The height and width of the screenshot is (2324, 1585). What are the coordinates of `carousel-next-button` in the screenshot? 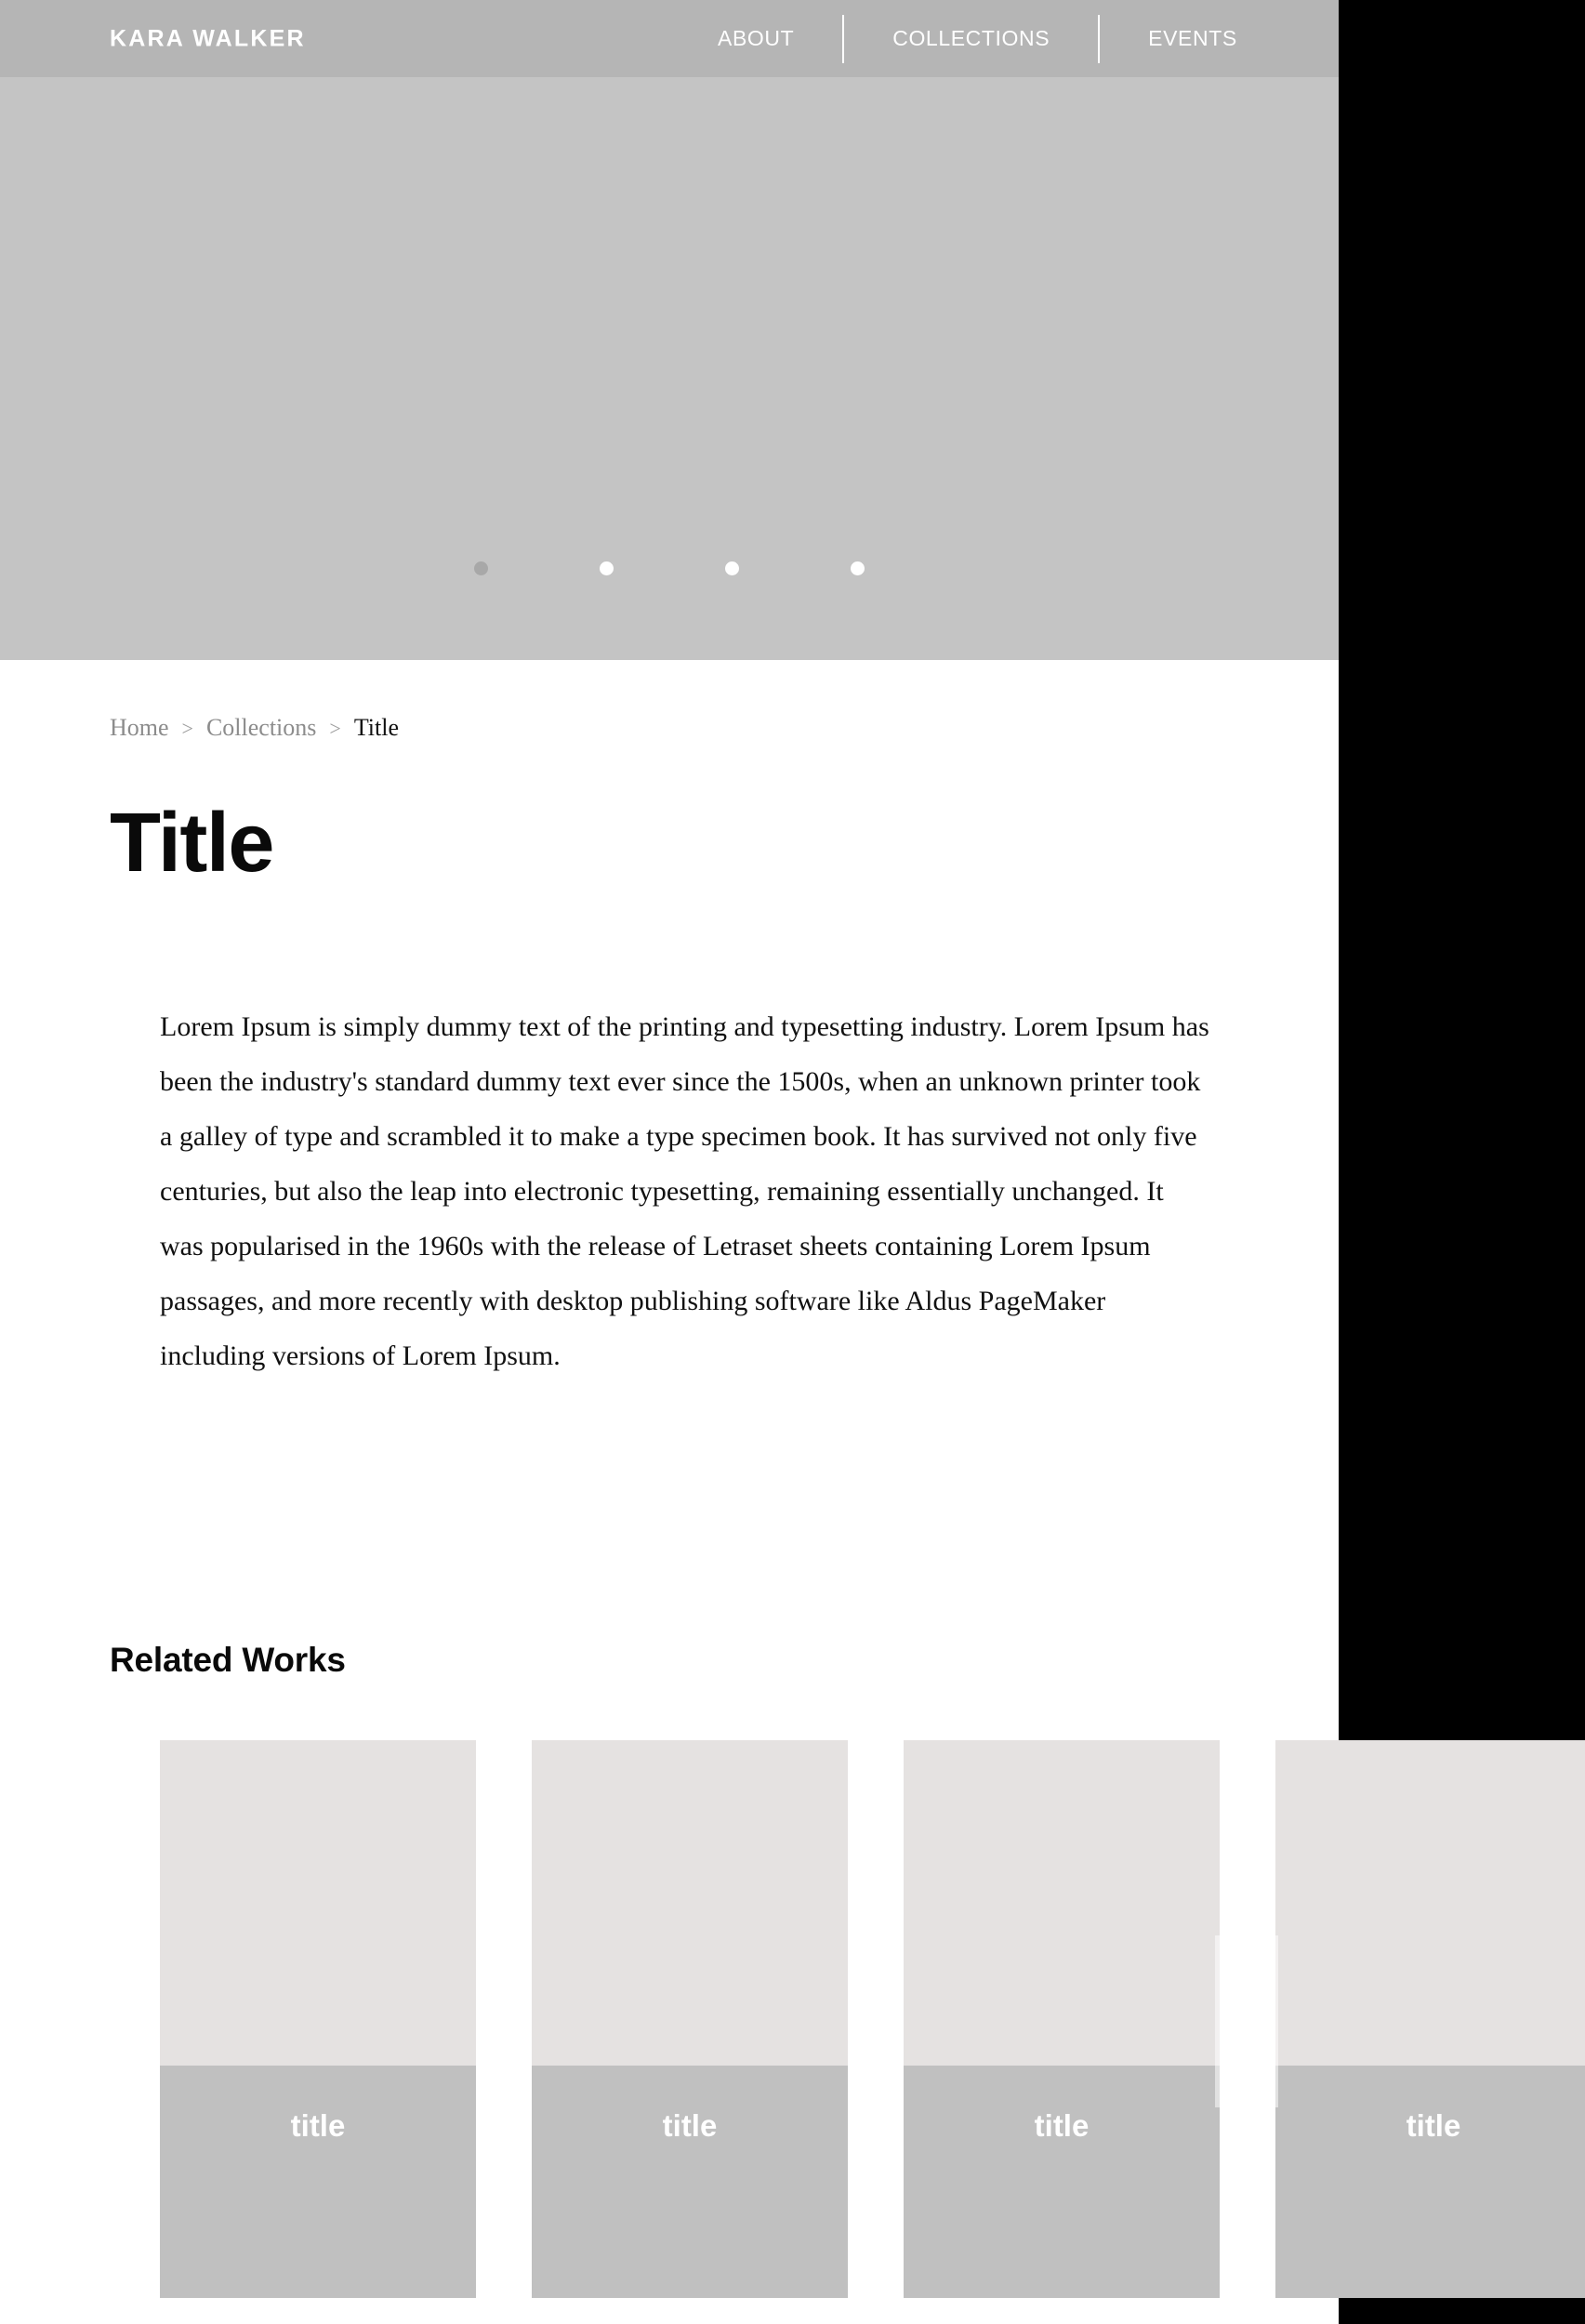 It's located at (1246, 2021).